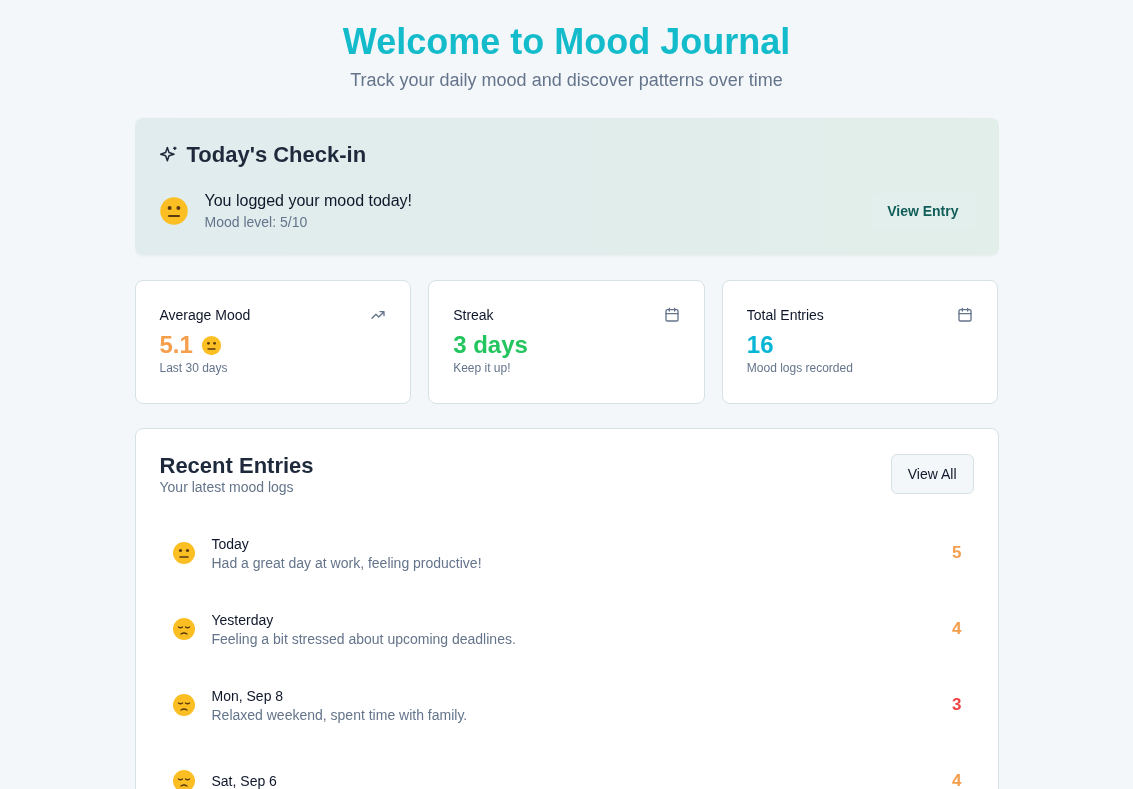  I want to click on entry-date: Mon, Sep 8, so click(248, 695).